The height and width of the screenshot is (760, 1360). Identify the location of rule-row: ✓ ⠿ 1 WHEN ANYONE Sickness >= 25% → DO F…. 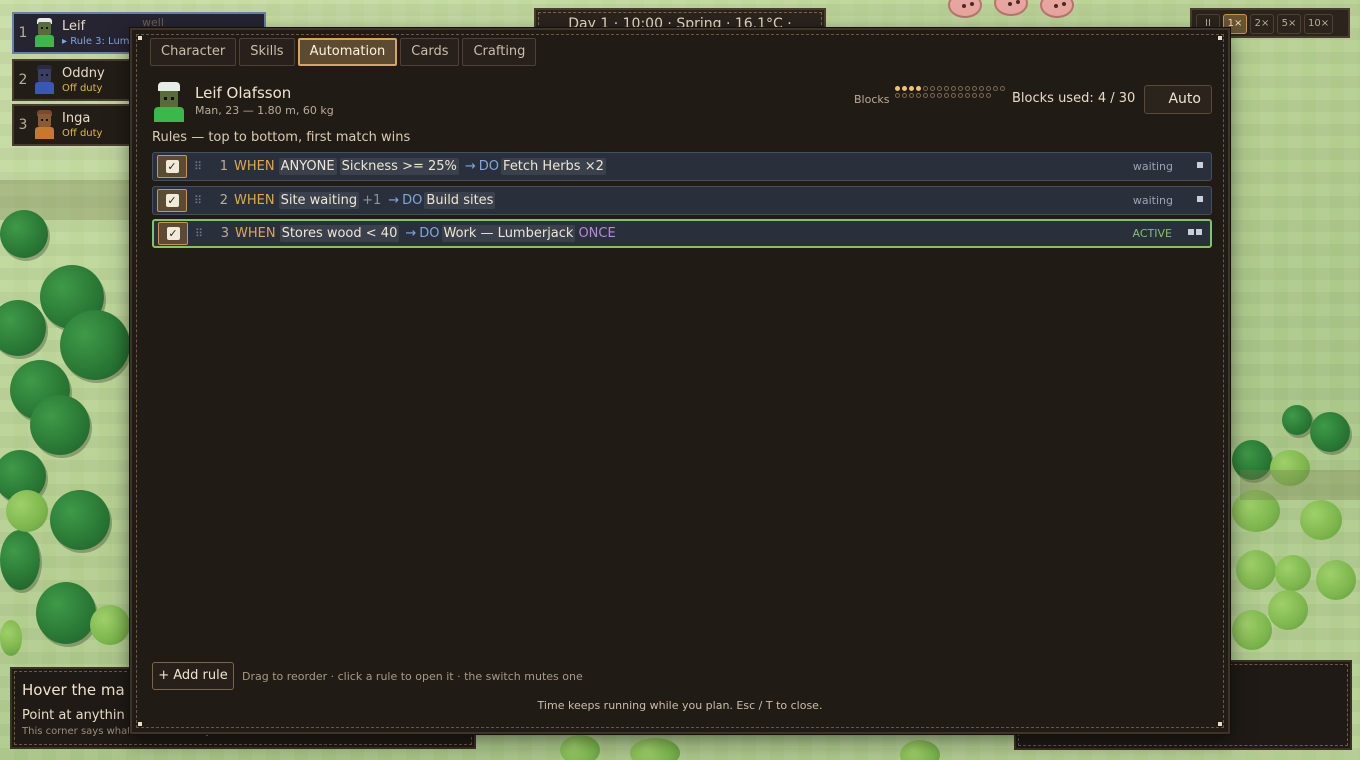
(682, 166).